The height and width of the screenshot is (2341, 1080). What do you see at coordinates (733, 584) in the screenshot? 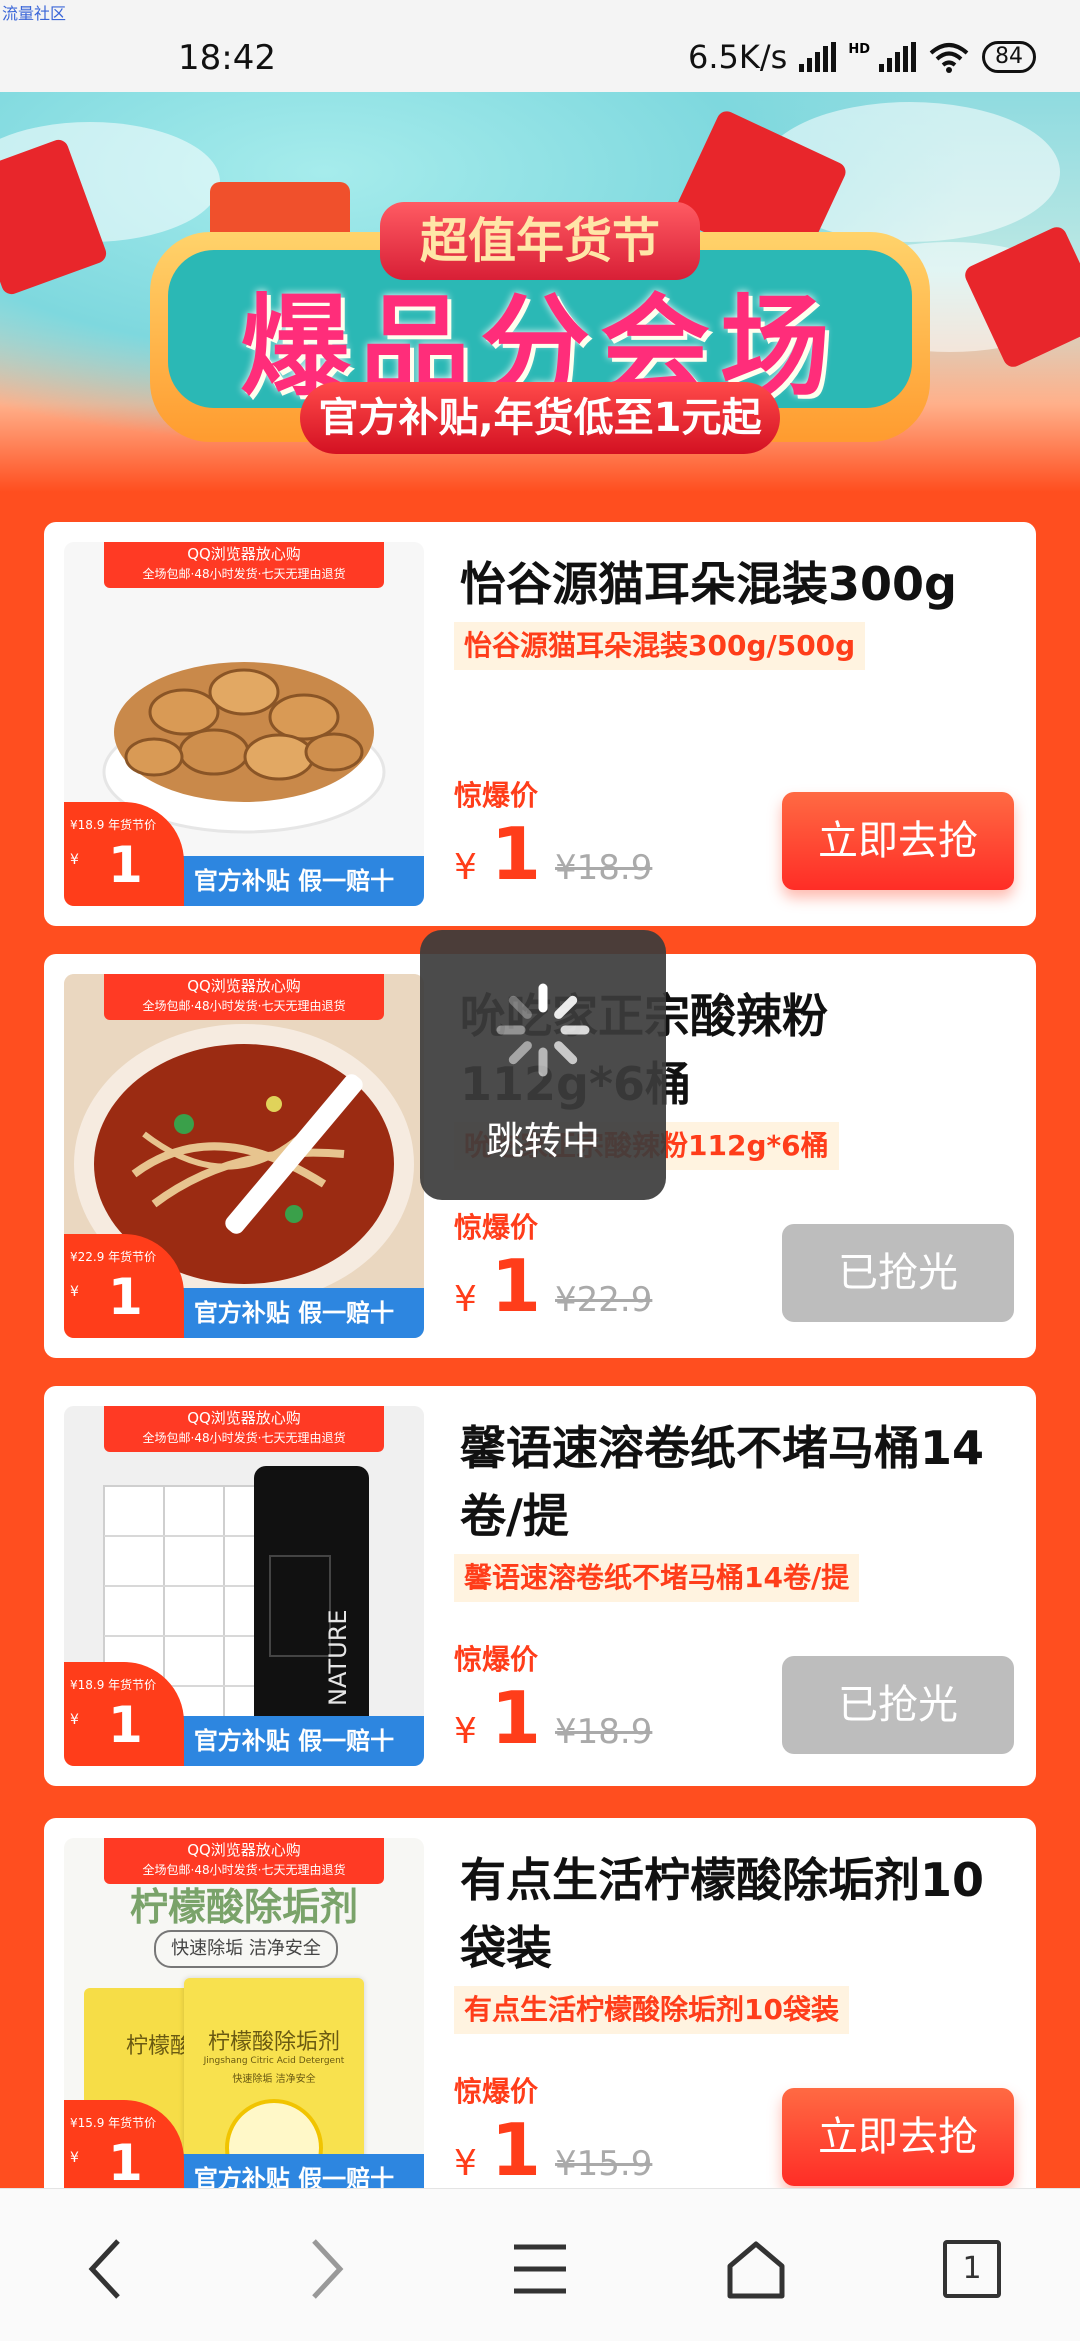
I see `product-title: 怡谷源猫耳朵混装300g` at bounding box center [733, 584].